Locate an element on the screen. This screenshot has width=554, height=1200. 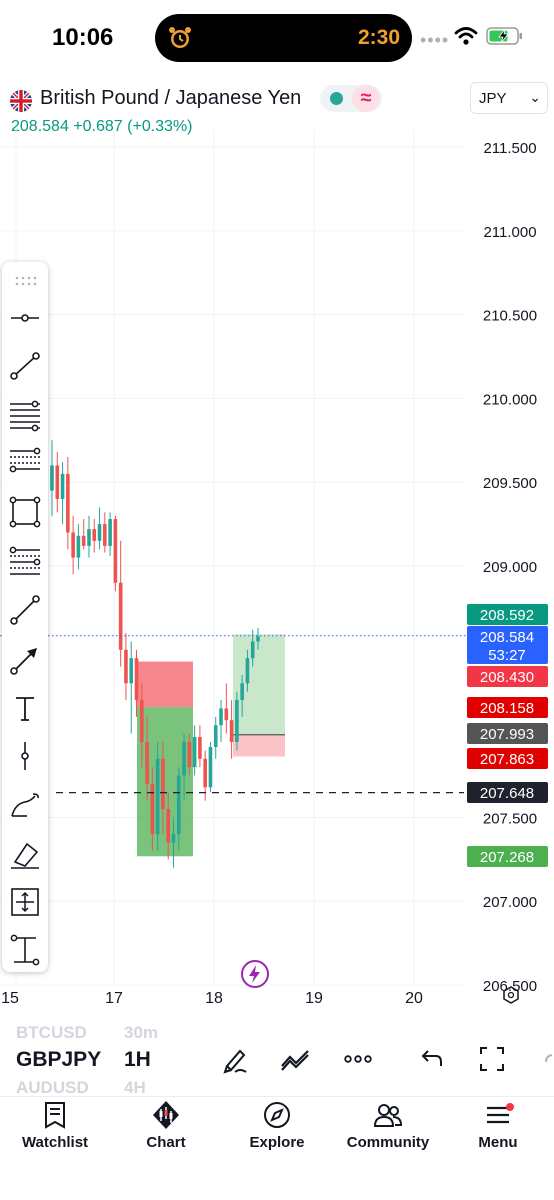
fullscreen-icon is located at coordinates (492, 1059).